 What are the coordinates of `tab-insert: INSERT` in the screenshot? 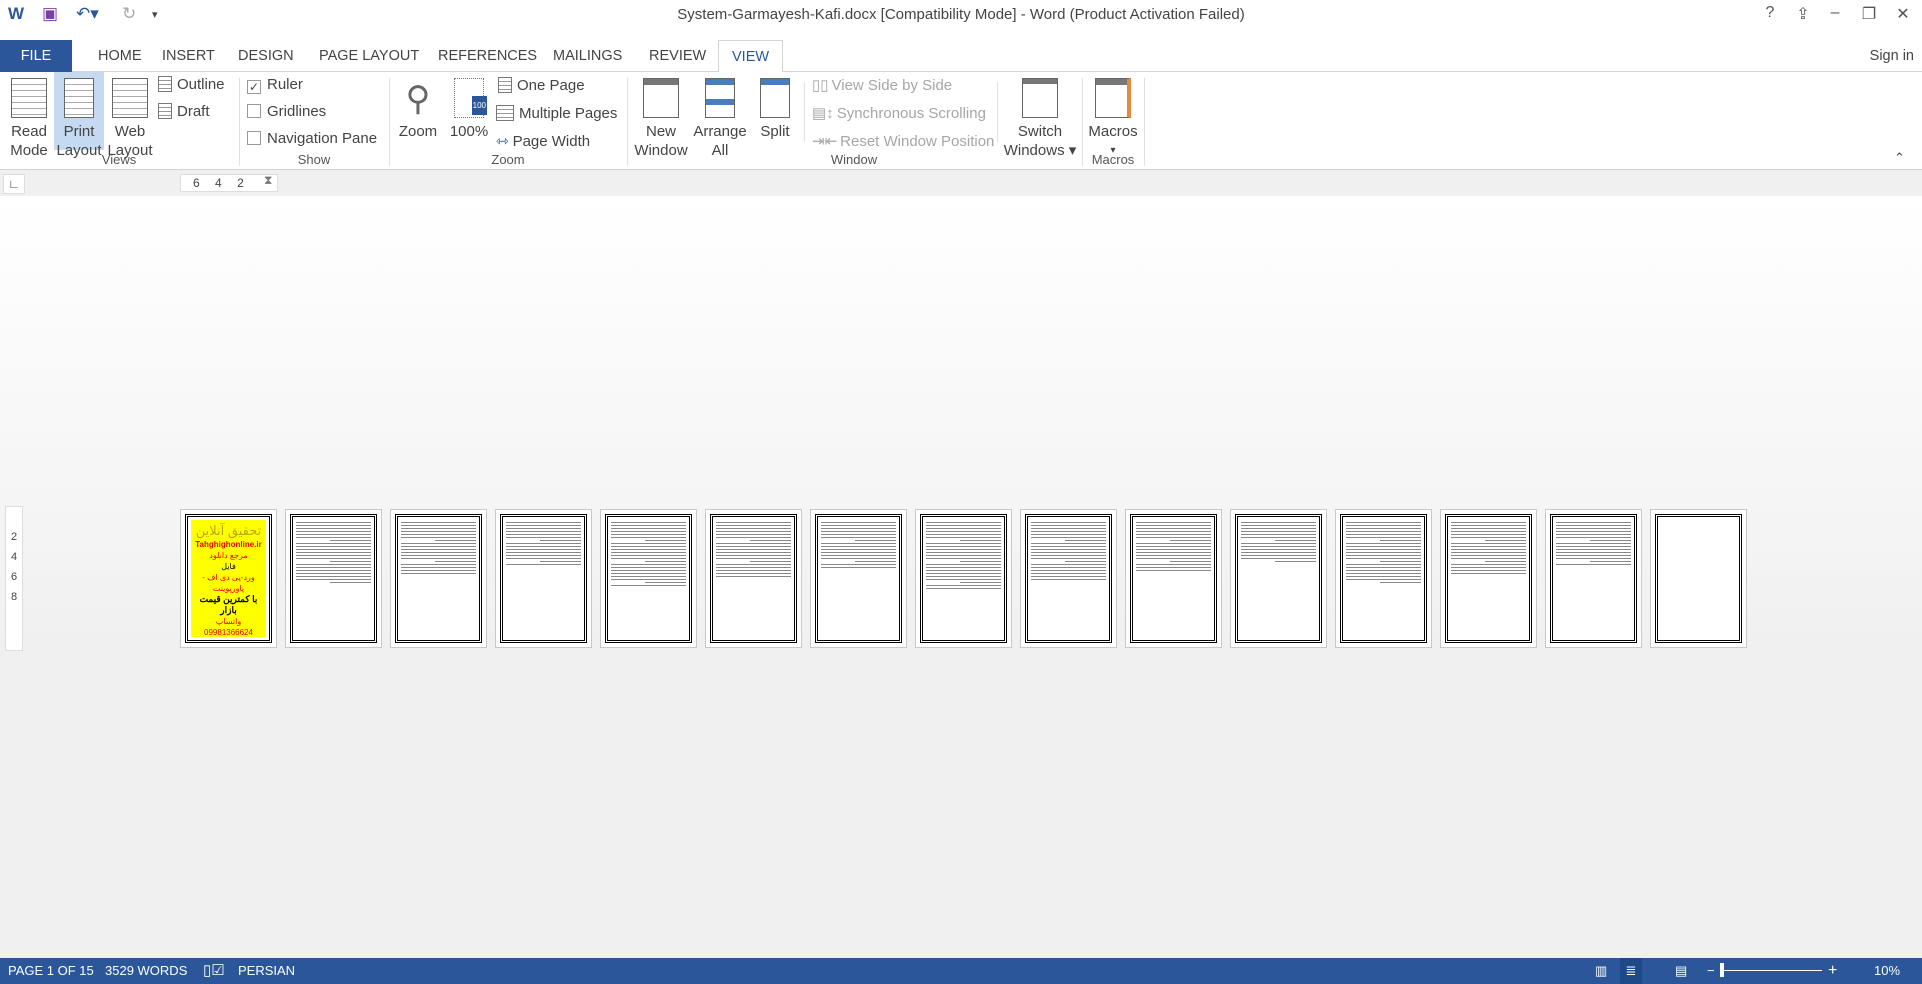 It's located at (188, 56).